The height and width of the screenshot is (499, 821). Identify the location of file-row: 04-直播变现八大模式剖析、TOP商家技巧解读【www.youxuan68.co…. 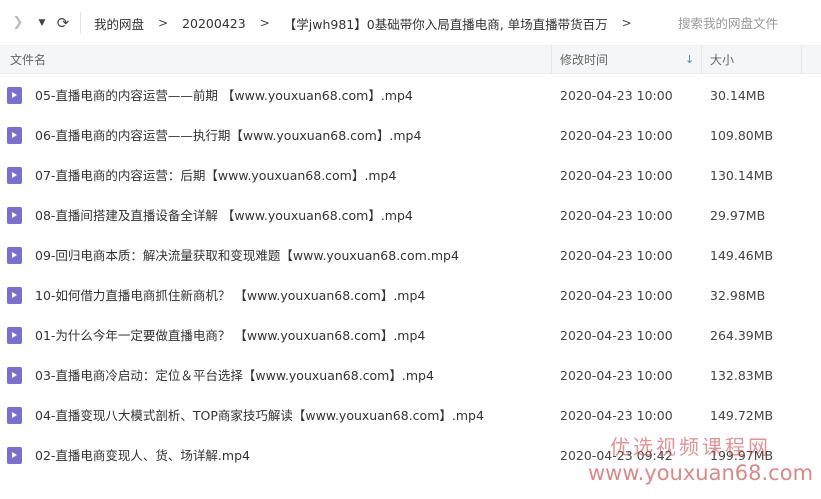
(410, 416).